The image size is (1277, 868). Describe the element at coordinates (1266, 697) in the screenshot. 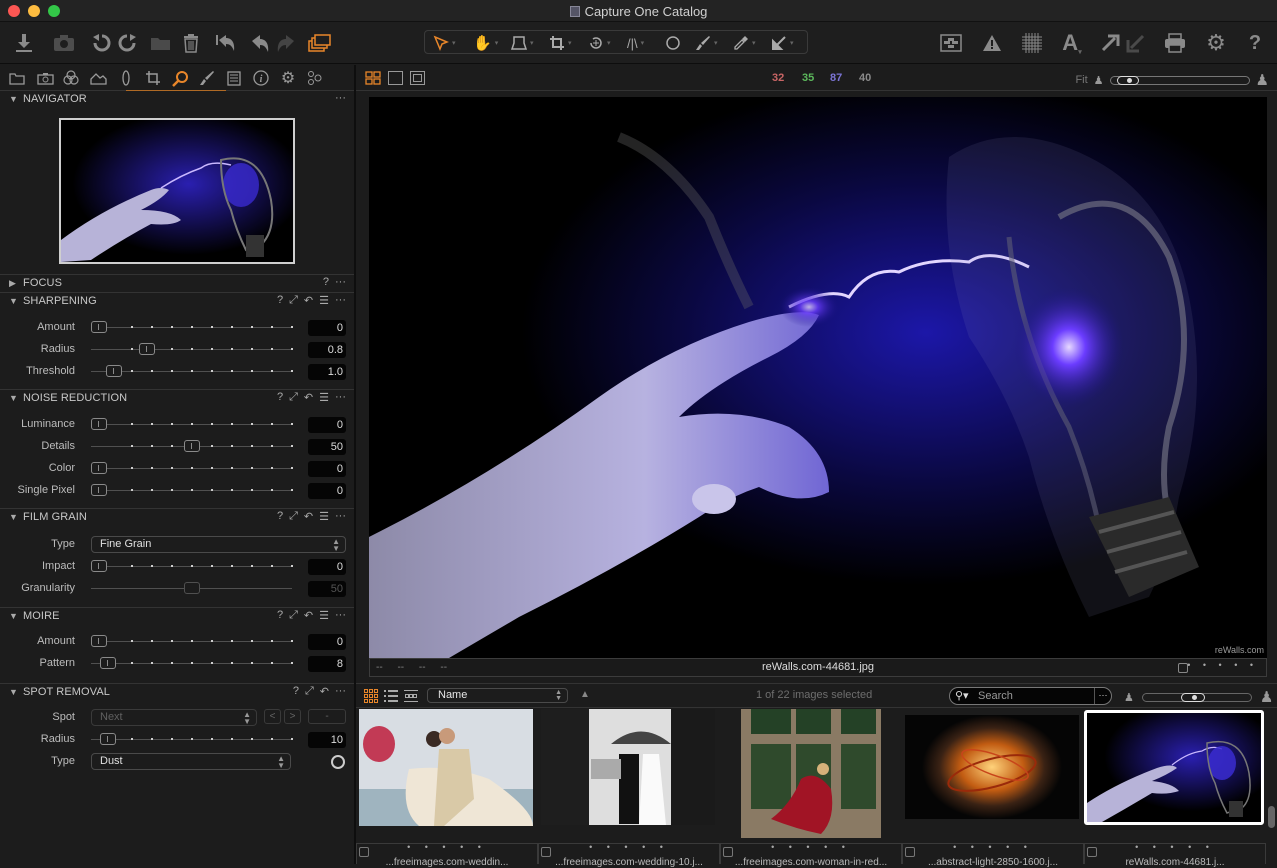

I see `large-thumb-icon: ♟` at that location.